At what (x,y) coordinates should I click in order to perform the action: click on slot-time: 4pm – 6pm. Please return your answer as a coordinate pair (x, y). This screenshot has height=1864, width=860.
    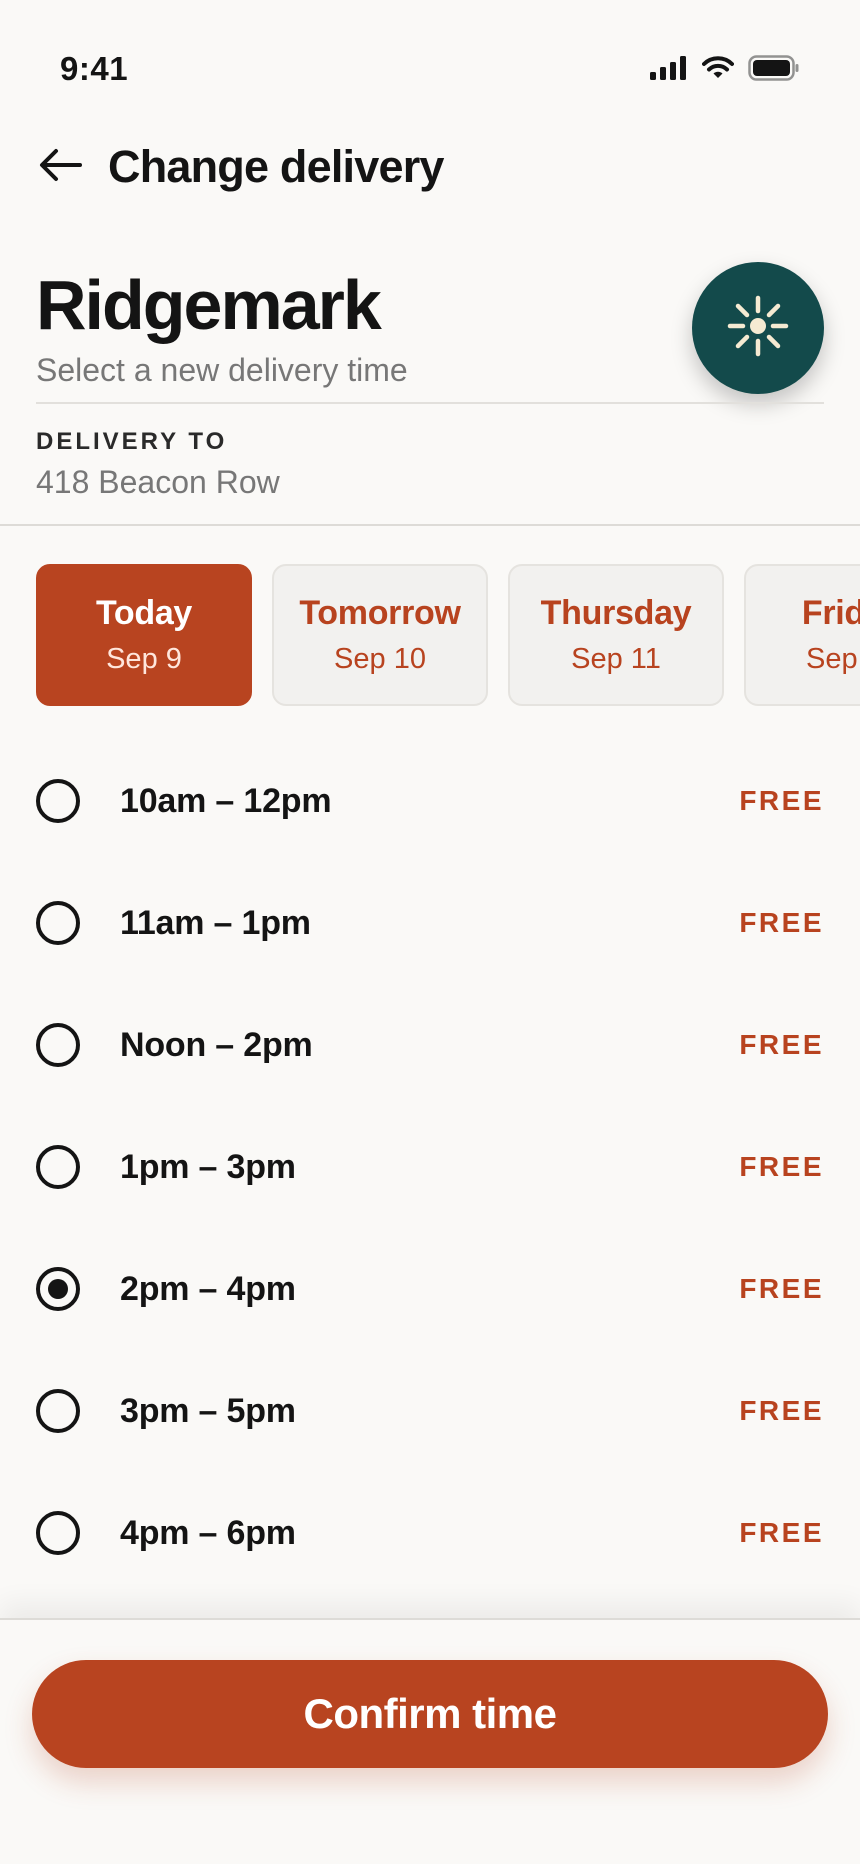
    Looking at the image, I should click on (208, 1532).